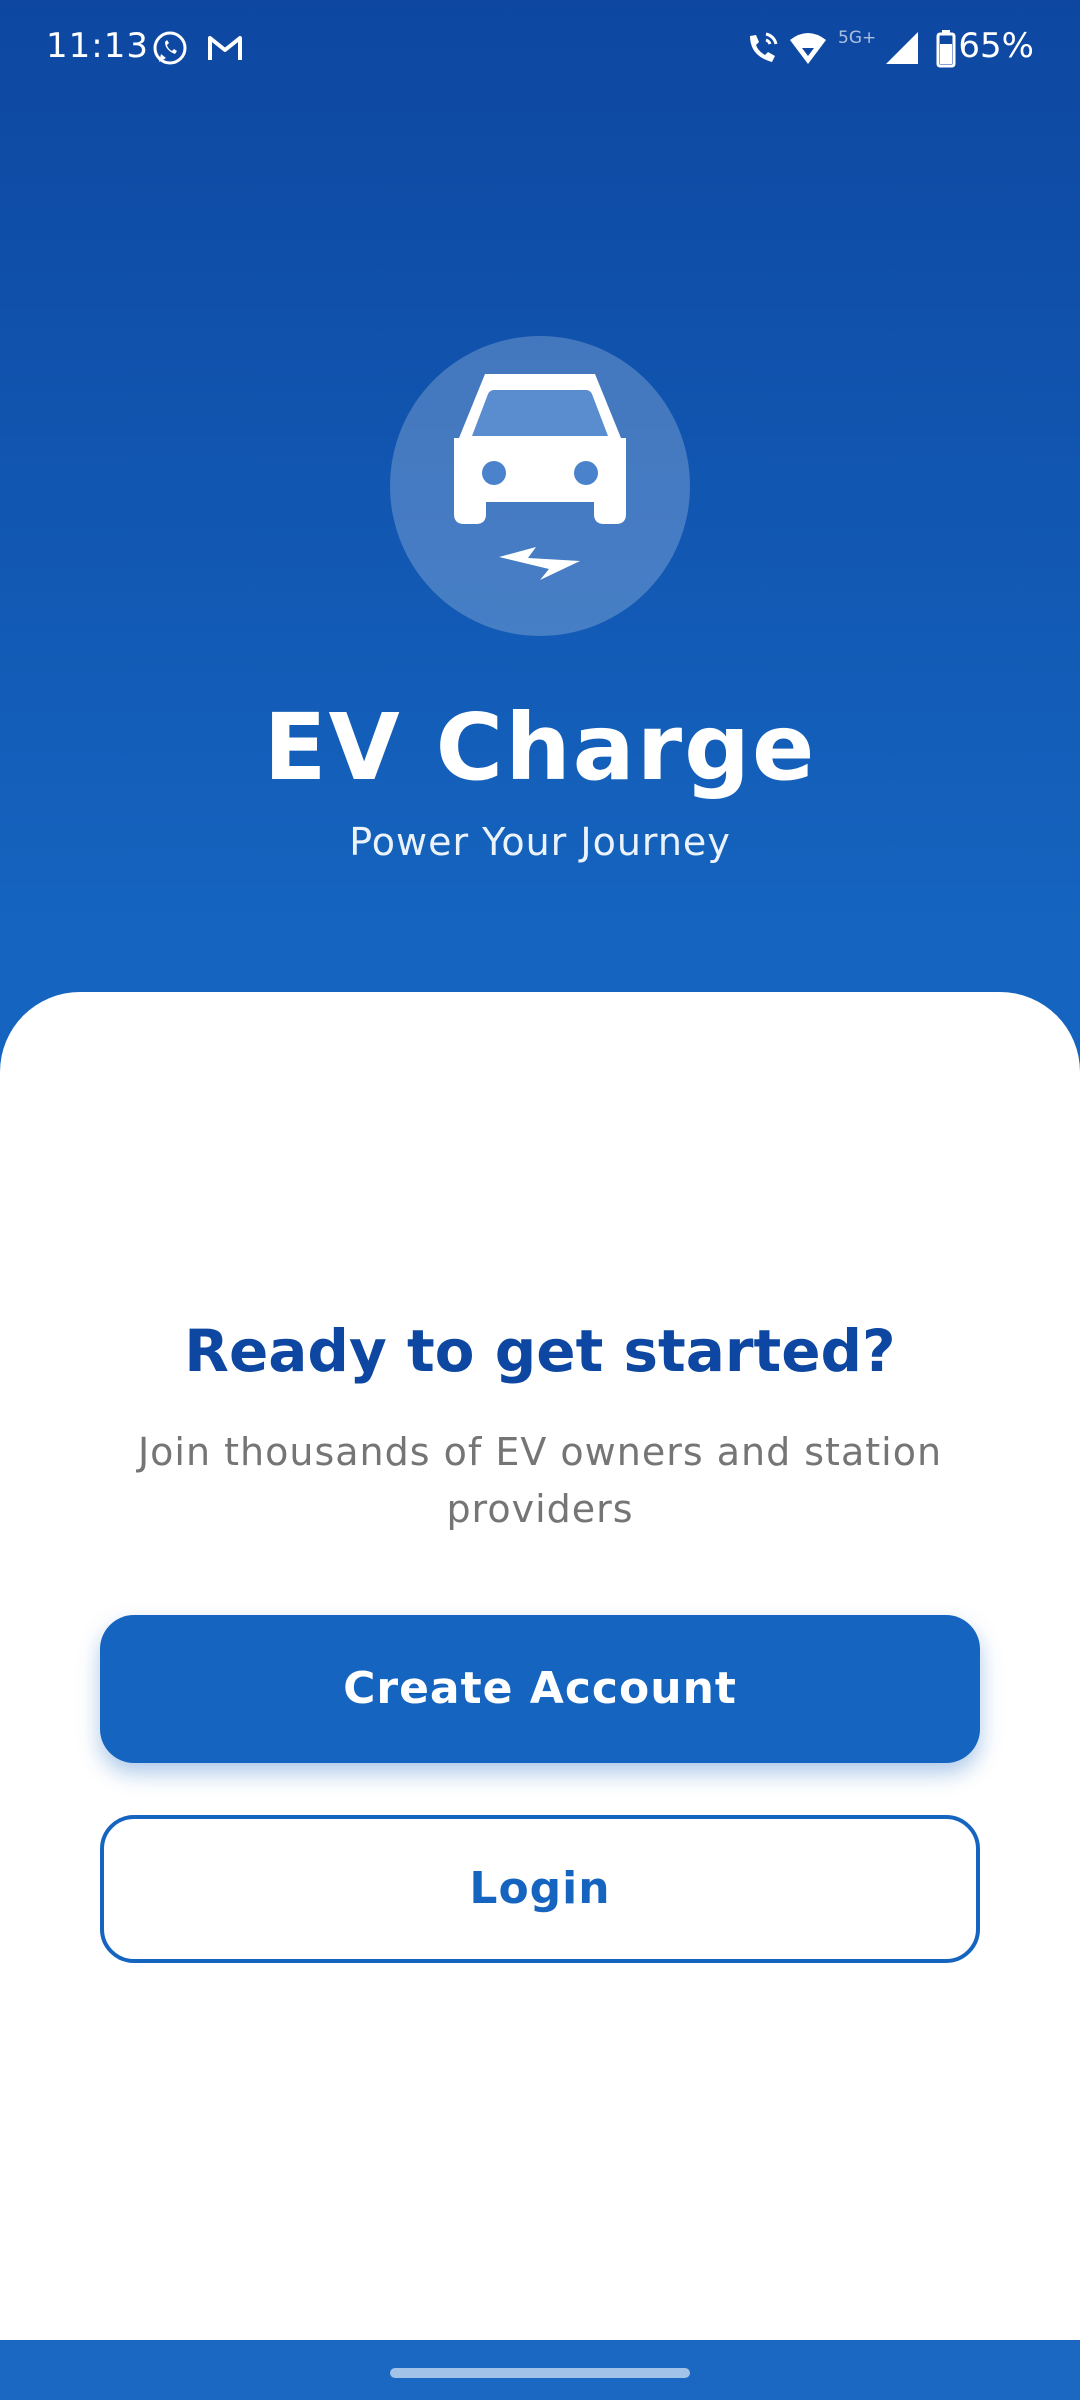 This screenshot has height=2400, width=1080. What do you see at coordinates (857, 38) in the screenshot?
I see `network-type-label: 5G+` at bounding box center [857, 38].